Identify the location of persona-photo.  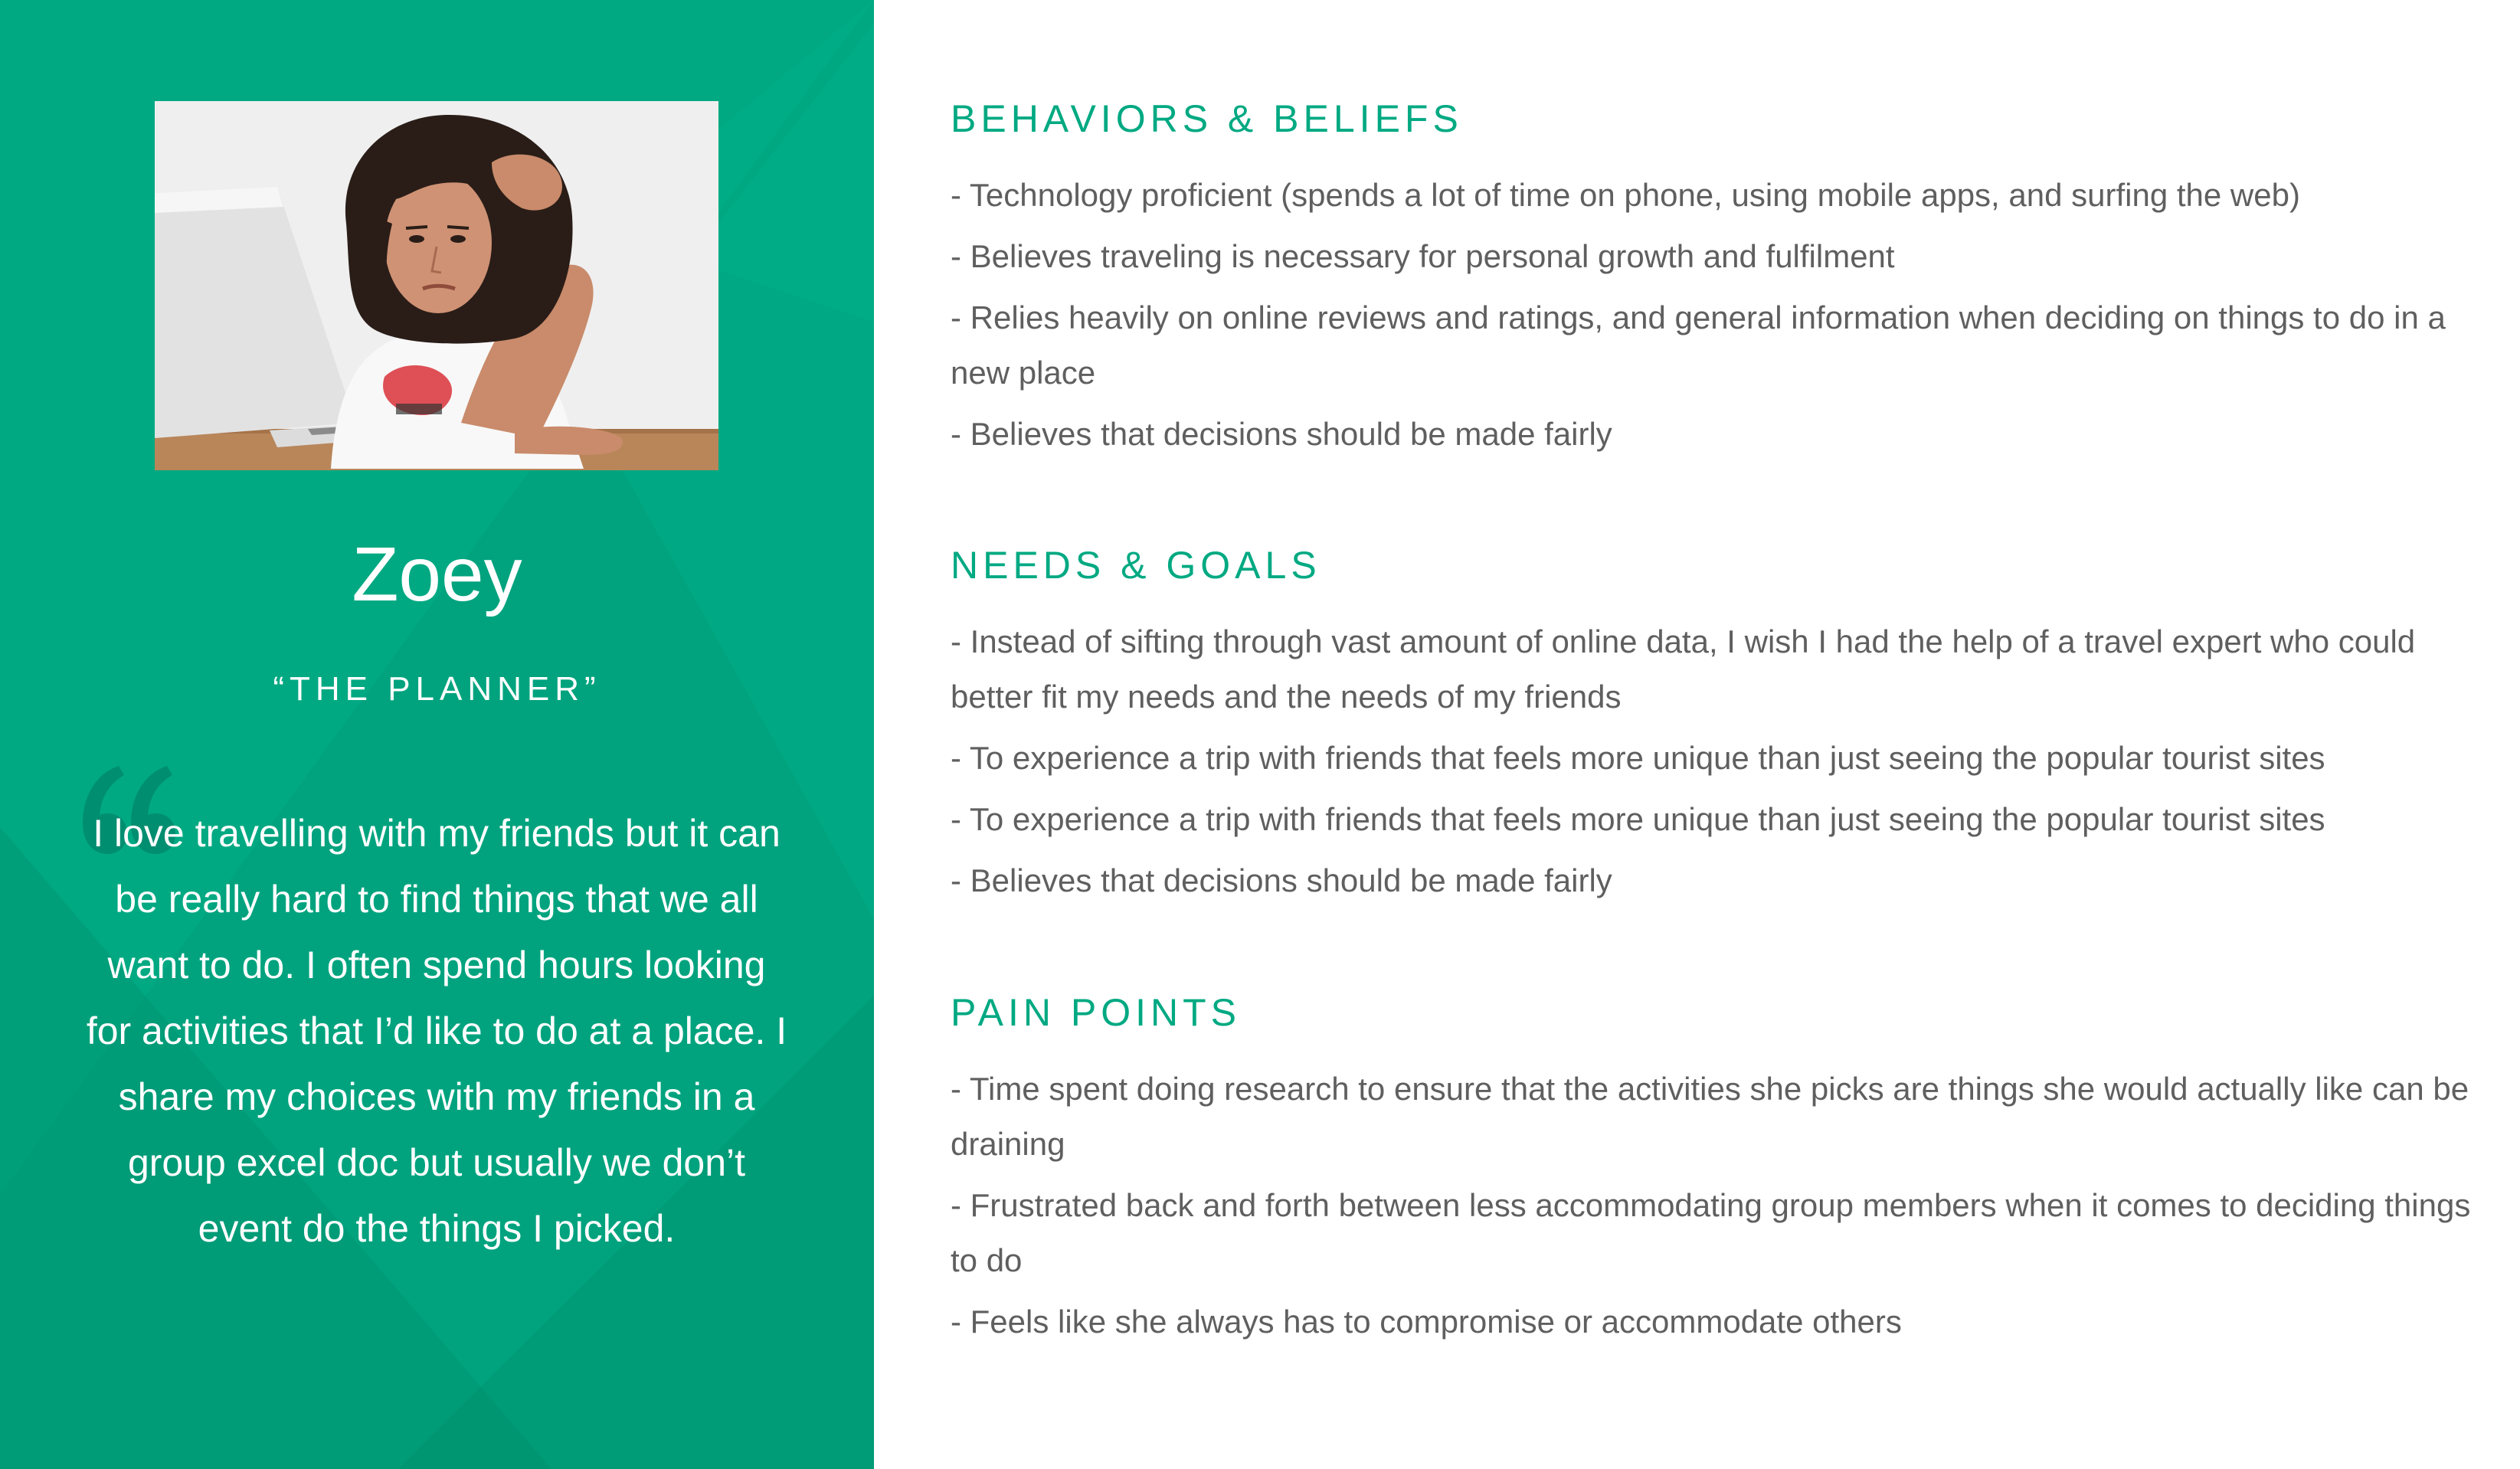
(436, 285).